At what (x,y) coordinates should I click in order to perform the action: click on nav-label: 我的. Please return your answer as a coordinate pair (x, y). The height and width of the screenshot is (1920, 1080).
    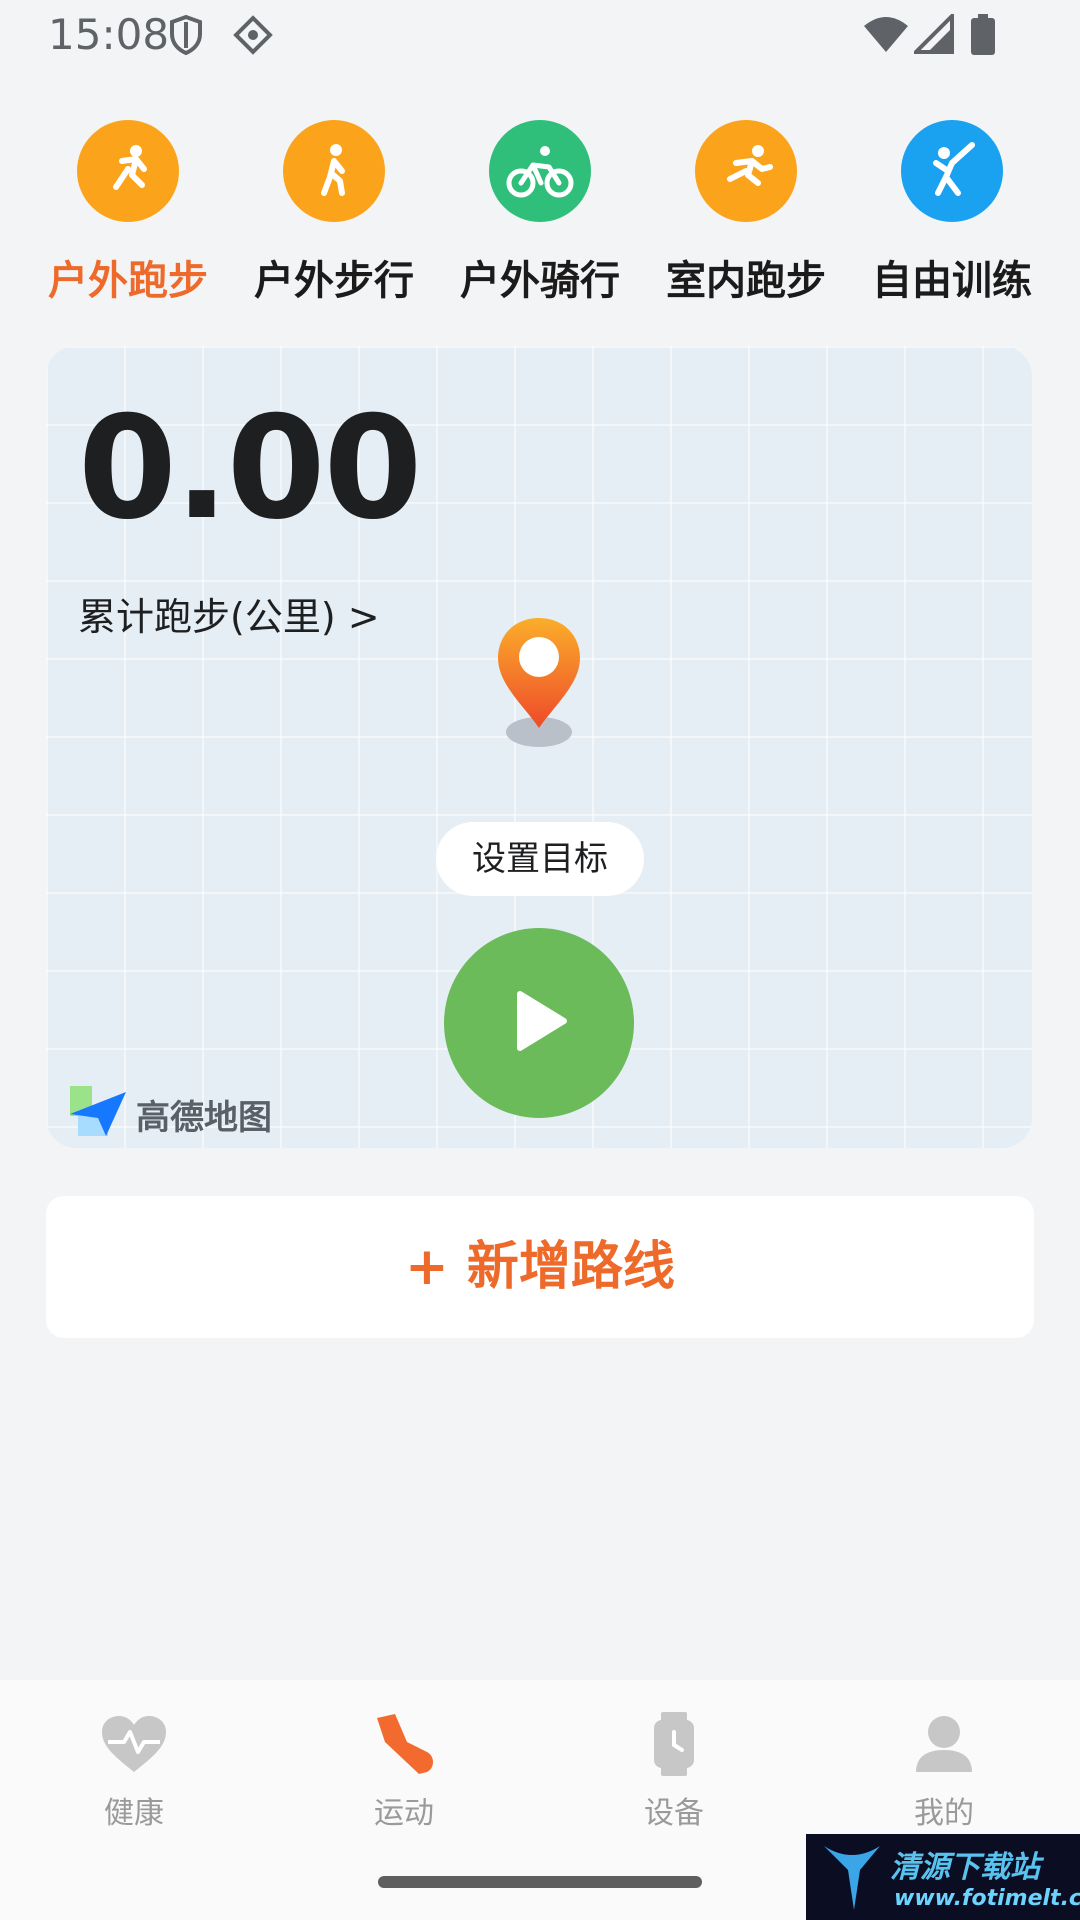
    Looking at the image, I should click on (944, 1813).